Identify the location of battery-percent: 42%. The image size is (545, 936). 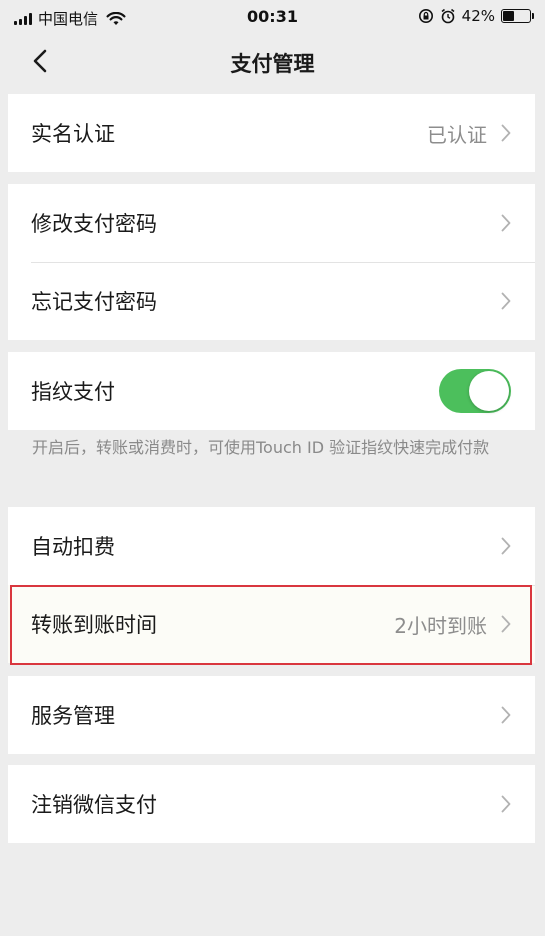
(478, 16).